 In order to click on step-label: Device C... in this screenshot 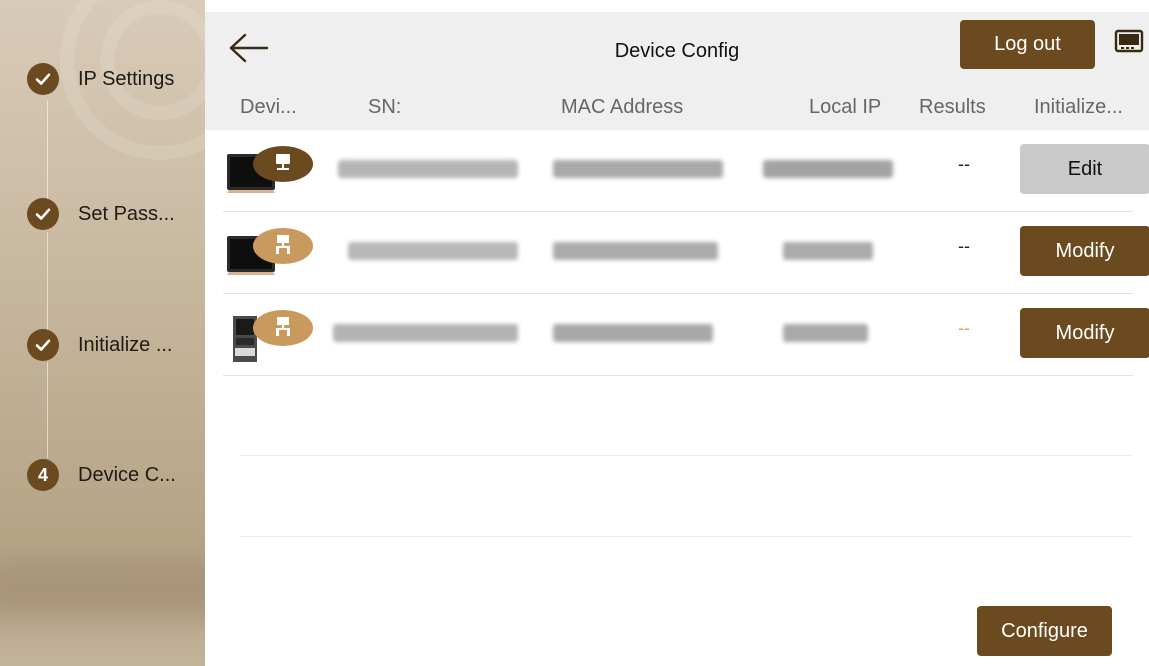, I will do `click(127, 474)`.